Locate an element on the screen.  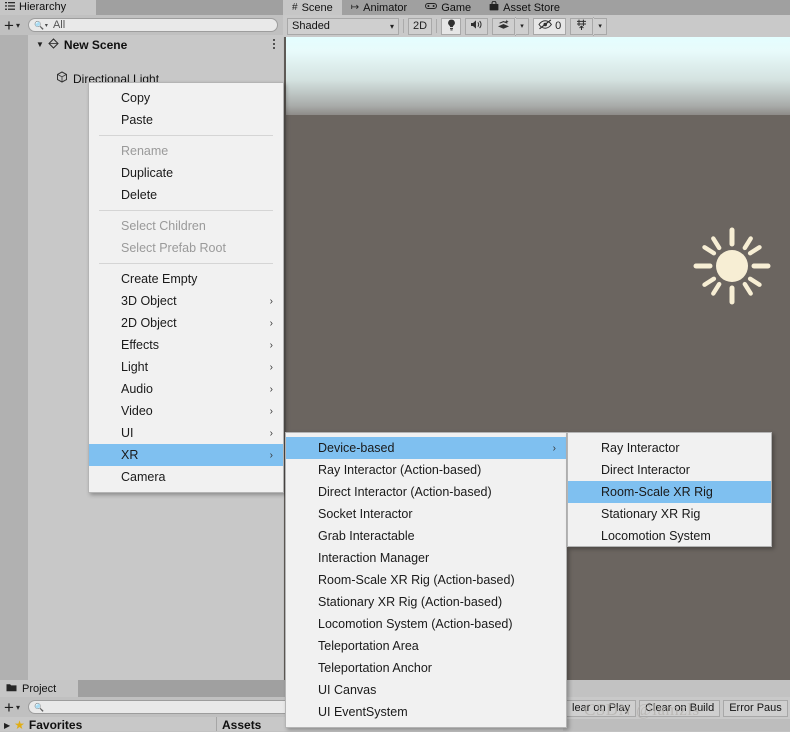
context-menu-item: Rename is located at coordinates (186, 151).